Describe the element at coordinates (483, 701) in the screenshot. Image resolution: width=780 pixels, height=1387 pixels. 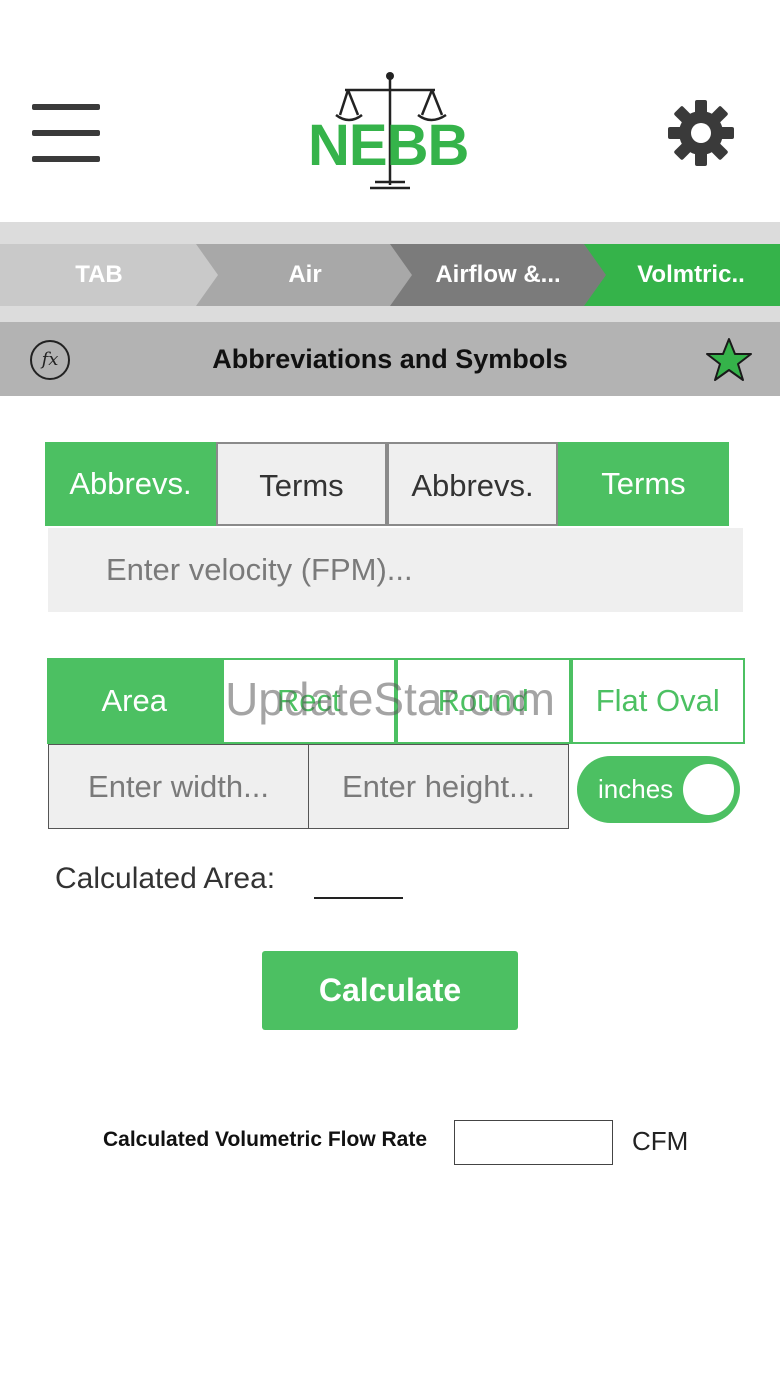
I see `tab-round: Round` at that location.